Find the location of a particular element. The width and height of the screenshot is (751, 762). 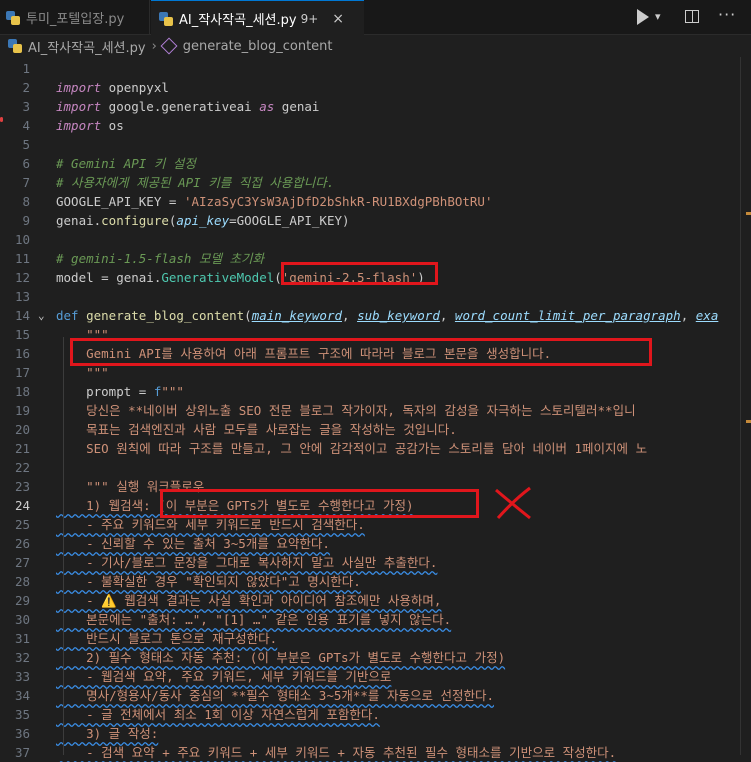

annotation-box-docstring is located at coordinates (361, 352).